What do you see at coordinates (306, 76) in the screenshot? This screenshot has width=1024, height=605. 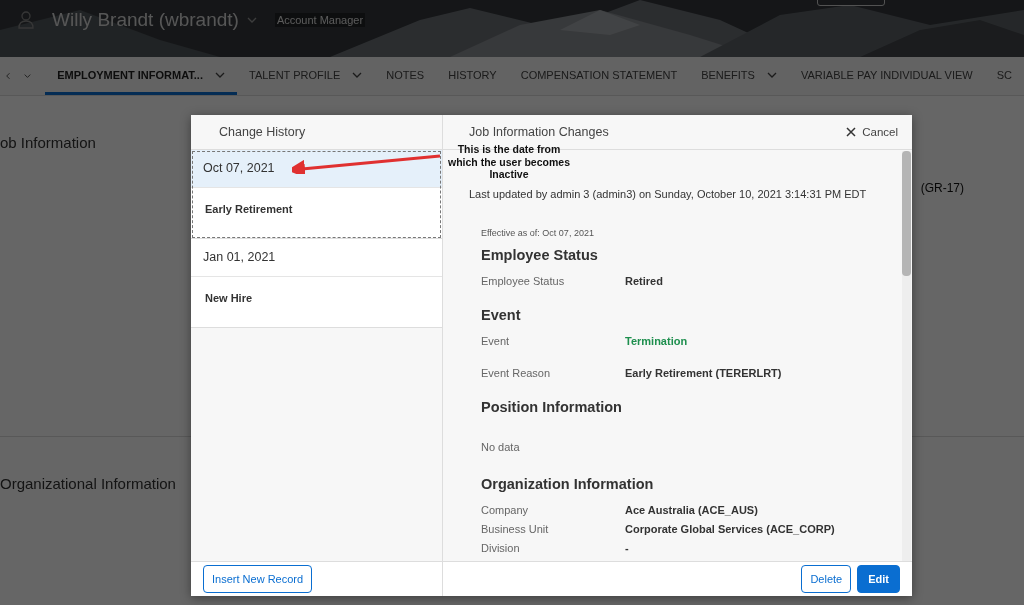 I see `nav-tab: TALENT PROFILE` at bounding box center [306, 76].